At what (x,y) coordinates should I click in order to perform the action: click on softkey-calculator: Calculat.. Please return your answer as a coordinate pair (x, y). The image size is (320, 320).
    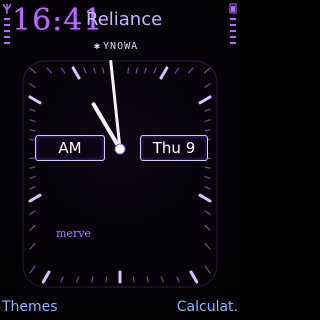
    Looking at the image, I should click on (207, 307).